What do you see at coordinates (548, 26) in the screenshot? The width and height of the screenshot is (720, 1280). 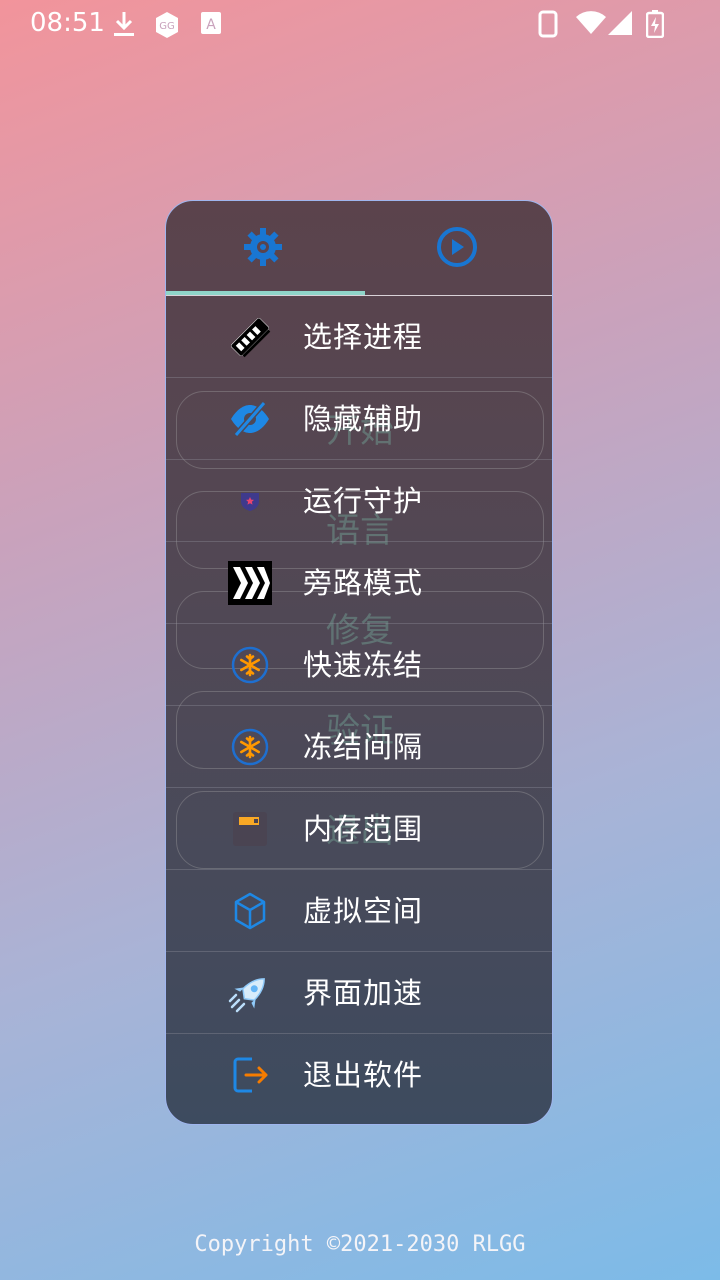 I see `phone-icon` at bounding box center [548, 26].